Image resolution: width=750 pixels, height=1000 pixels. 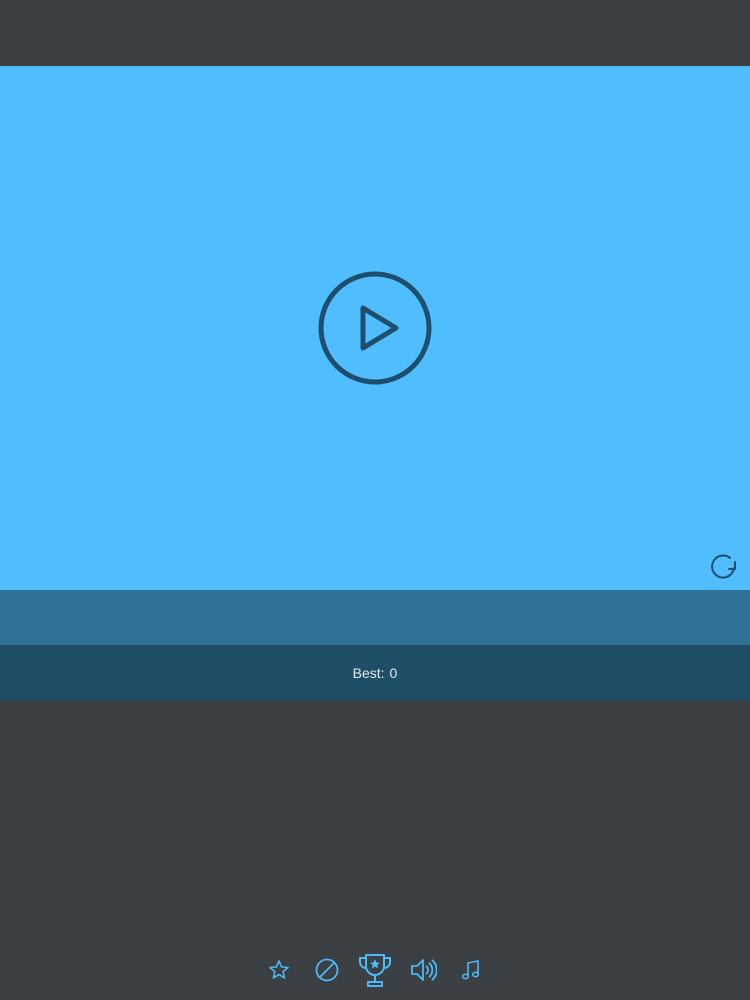 I want to click on best-score-value: 0, so click(x=393, y=672).